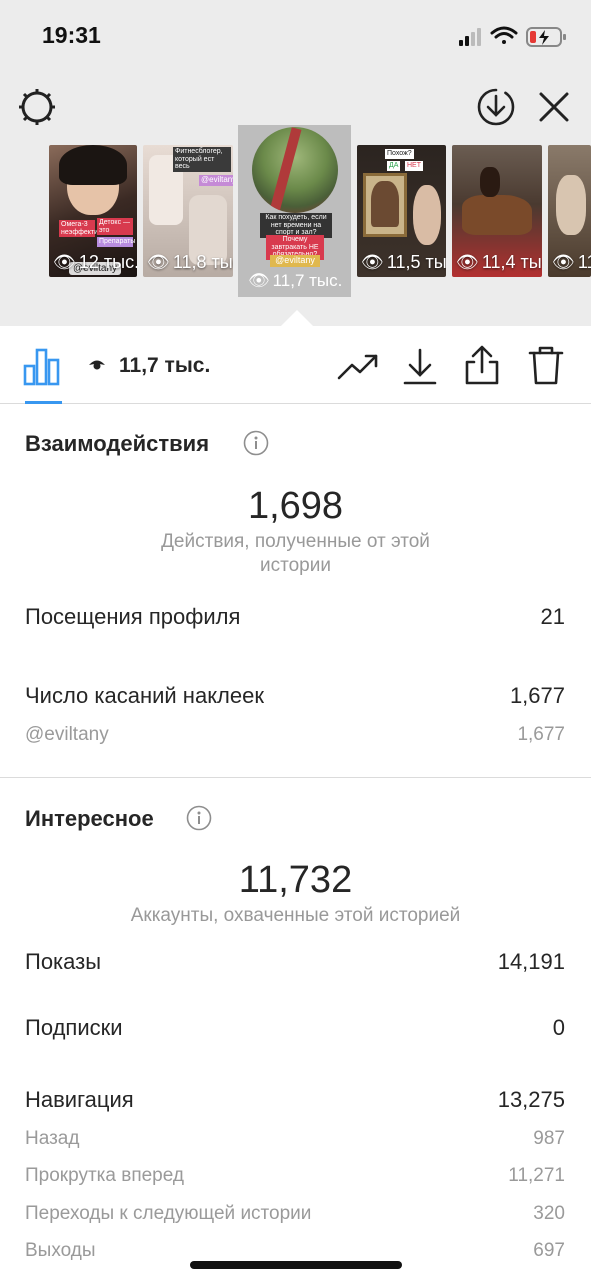  I want to click on story-preview-circle, so click(295, 170).